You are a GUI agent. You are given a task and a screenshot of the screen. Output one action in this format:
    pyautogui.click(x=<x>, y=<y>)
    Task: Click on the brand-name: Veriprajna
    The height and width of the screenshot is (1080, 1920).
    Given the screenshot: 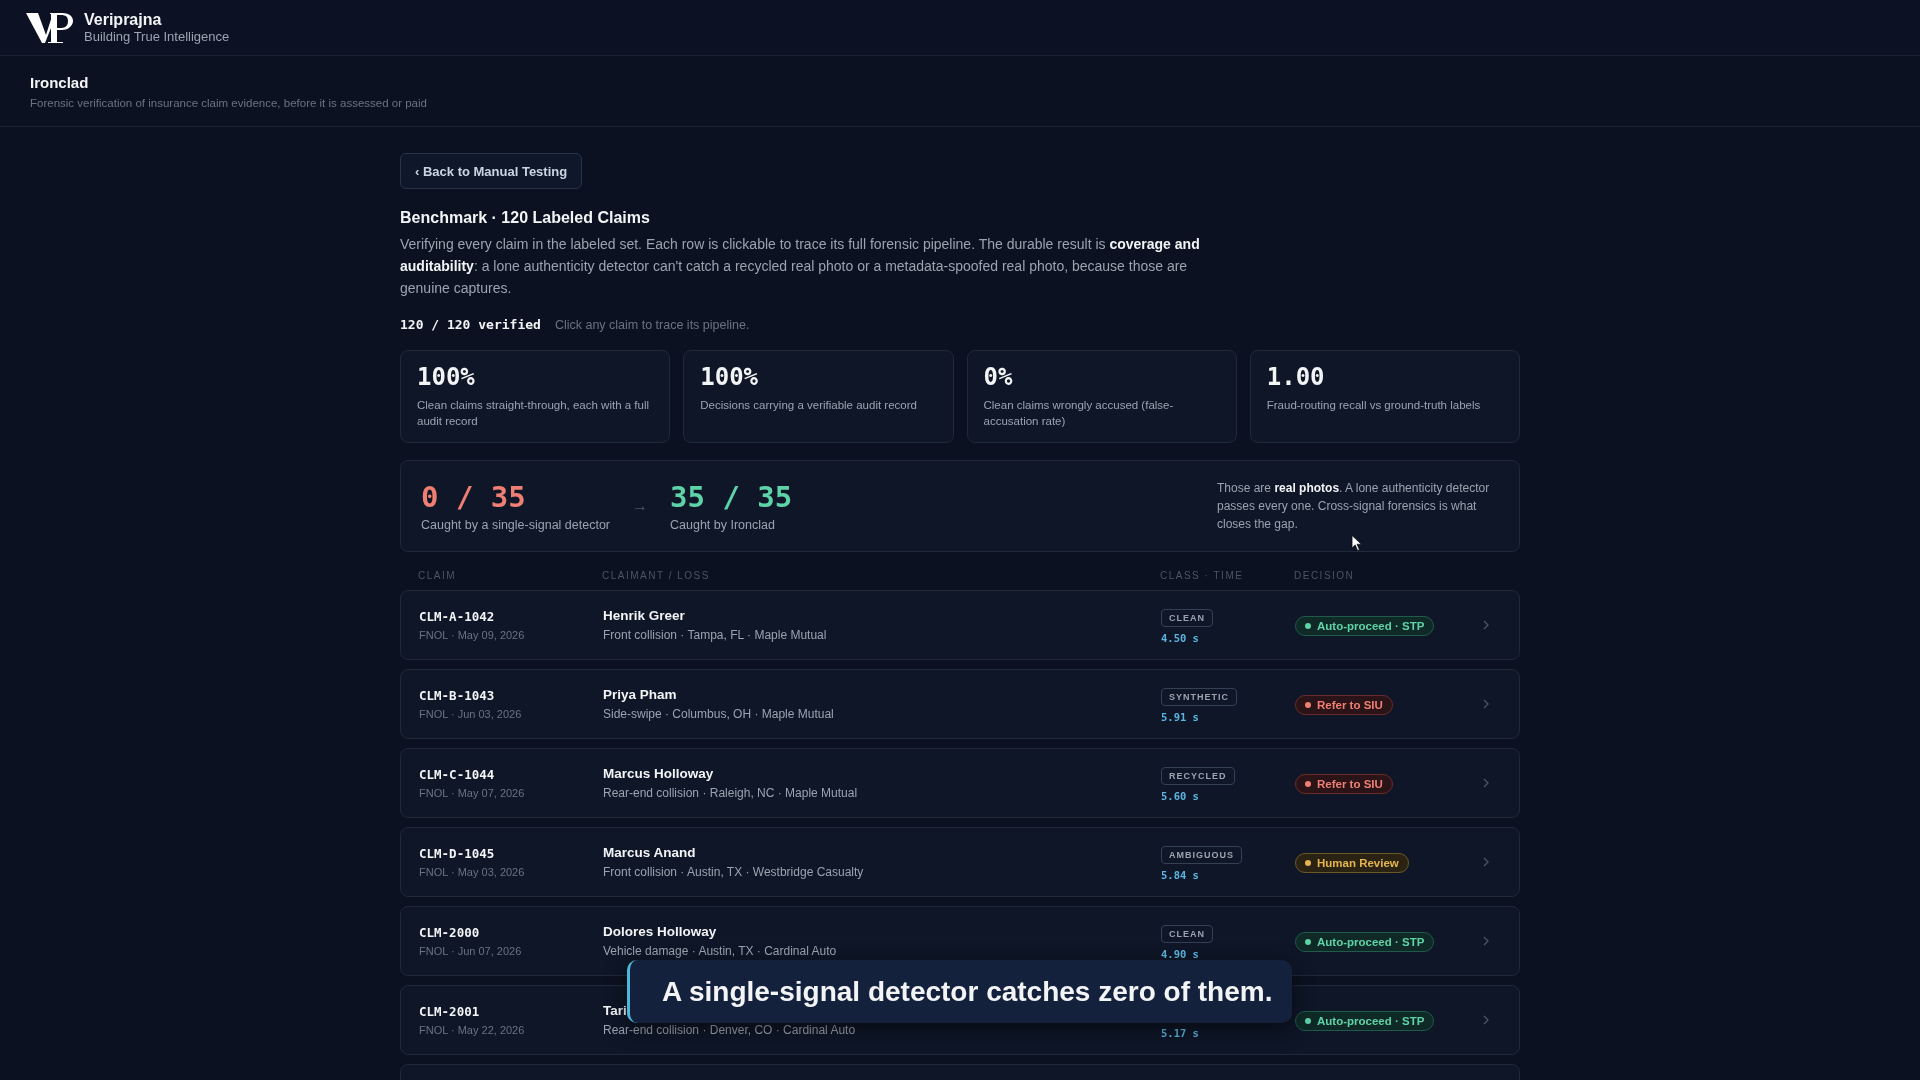 What is the action you would take?
    pyautogui.click(x=123, y=20)
    